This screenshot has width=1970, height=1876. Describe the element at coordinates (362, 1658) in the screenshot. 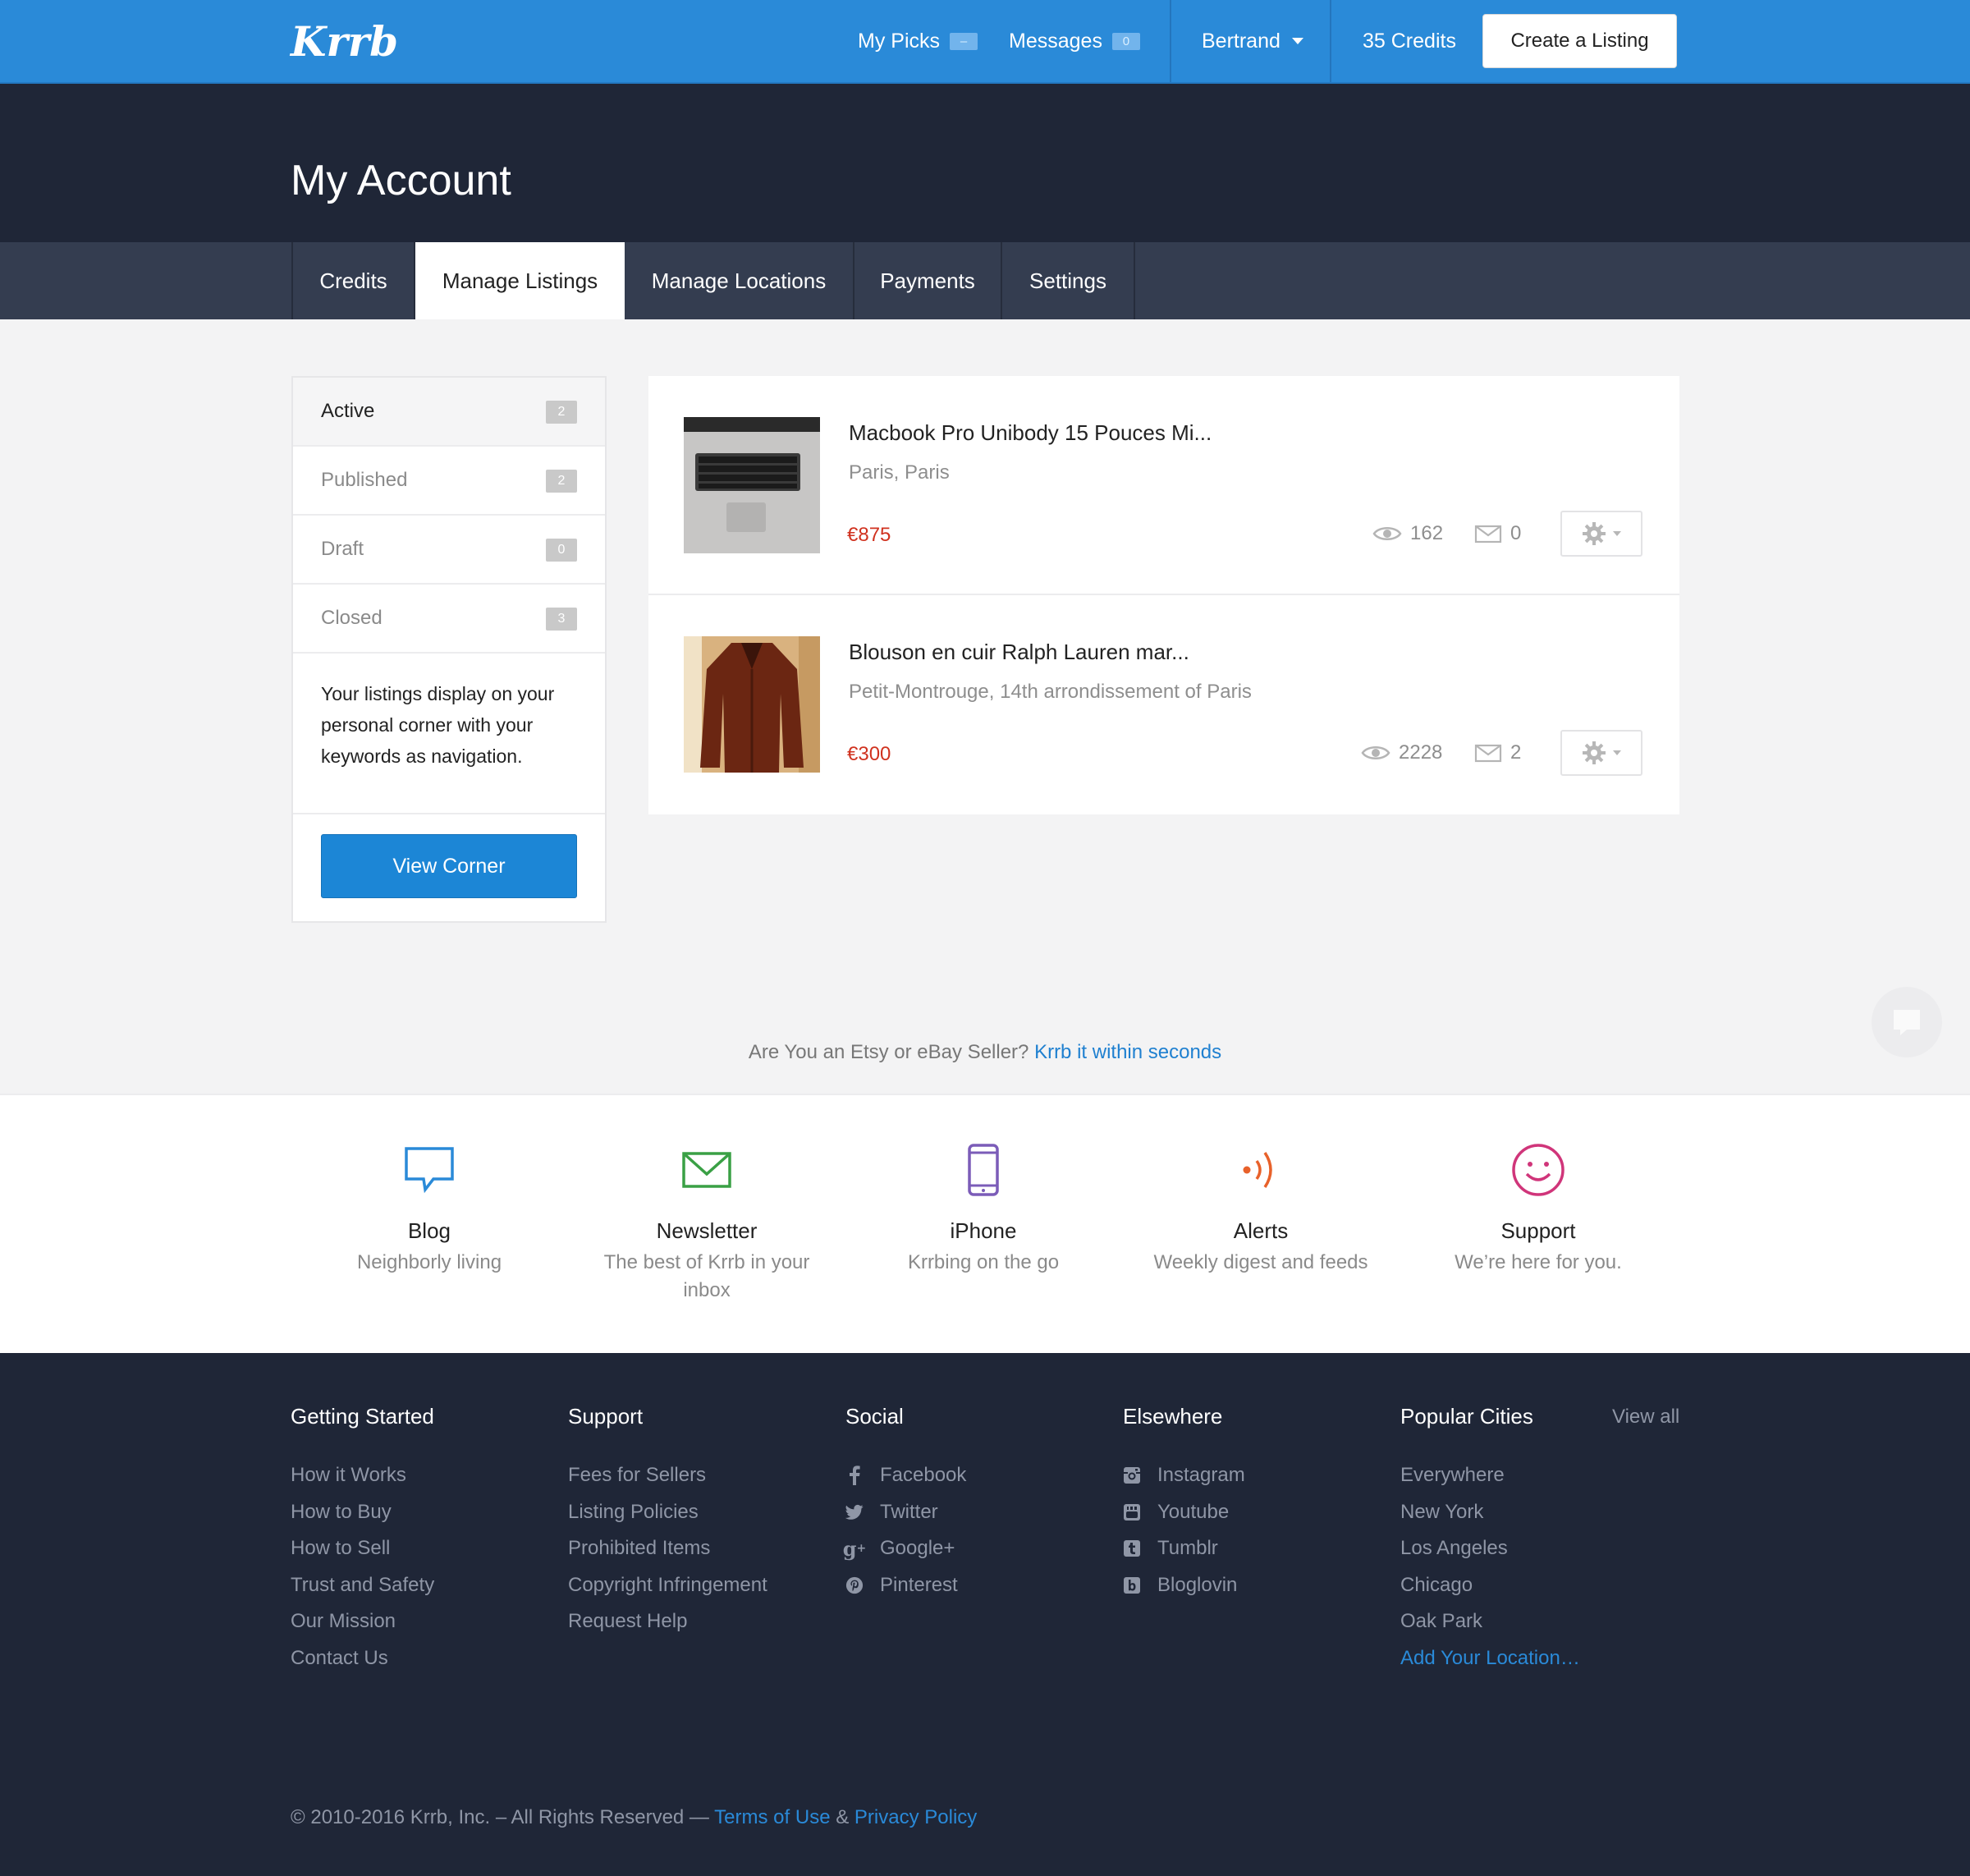

I see `footer-link-contact-us: Contact Us` at that location.